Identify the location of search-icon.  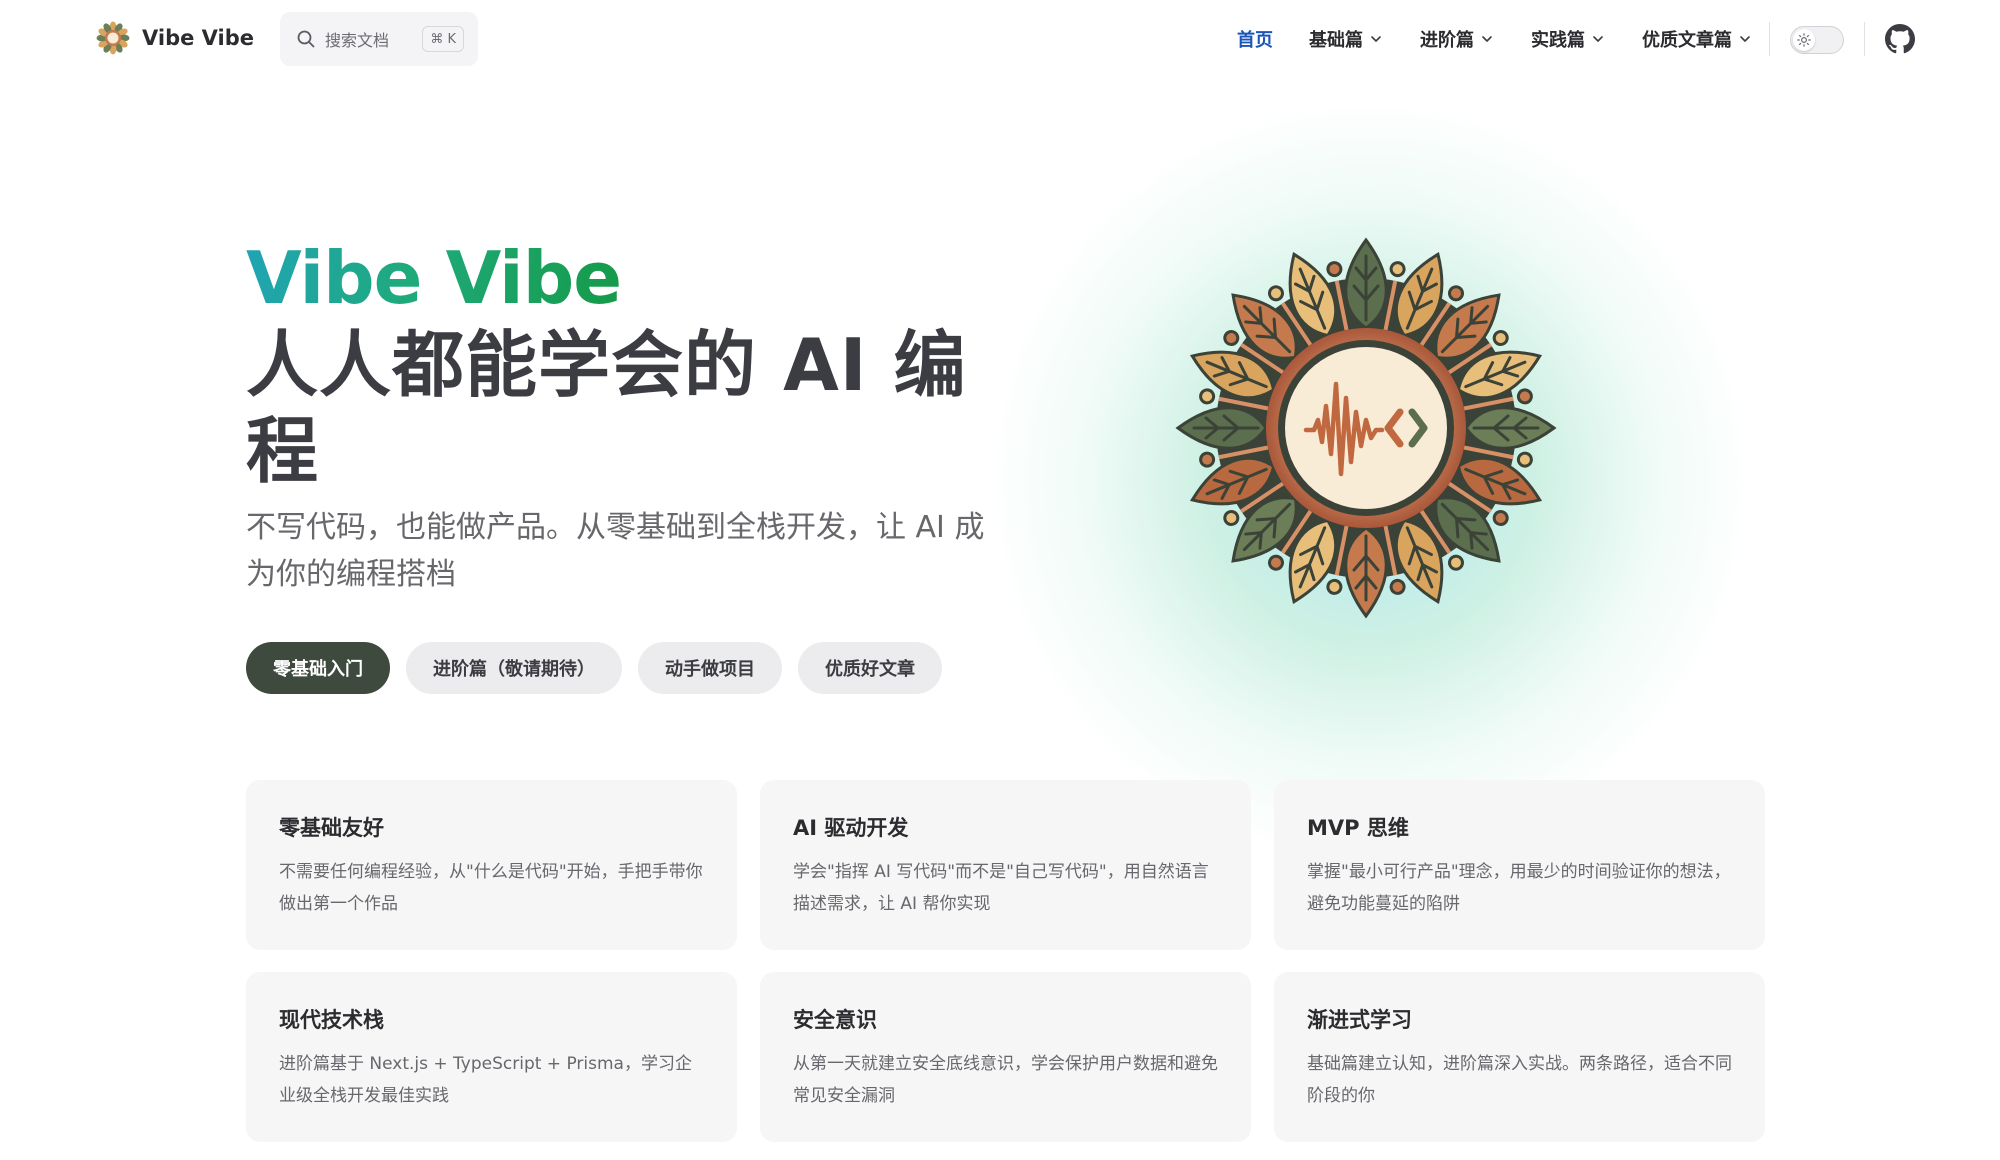
(306, 39).